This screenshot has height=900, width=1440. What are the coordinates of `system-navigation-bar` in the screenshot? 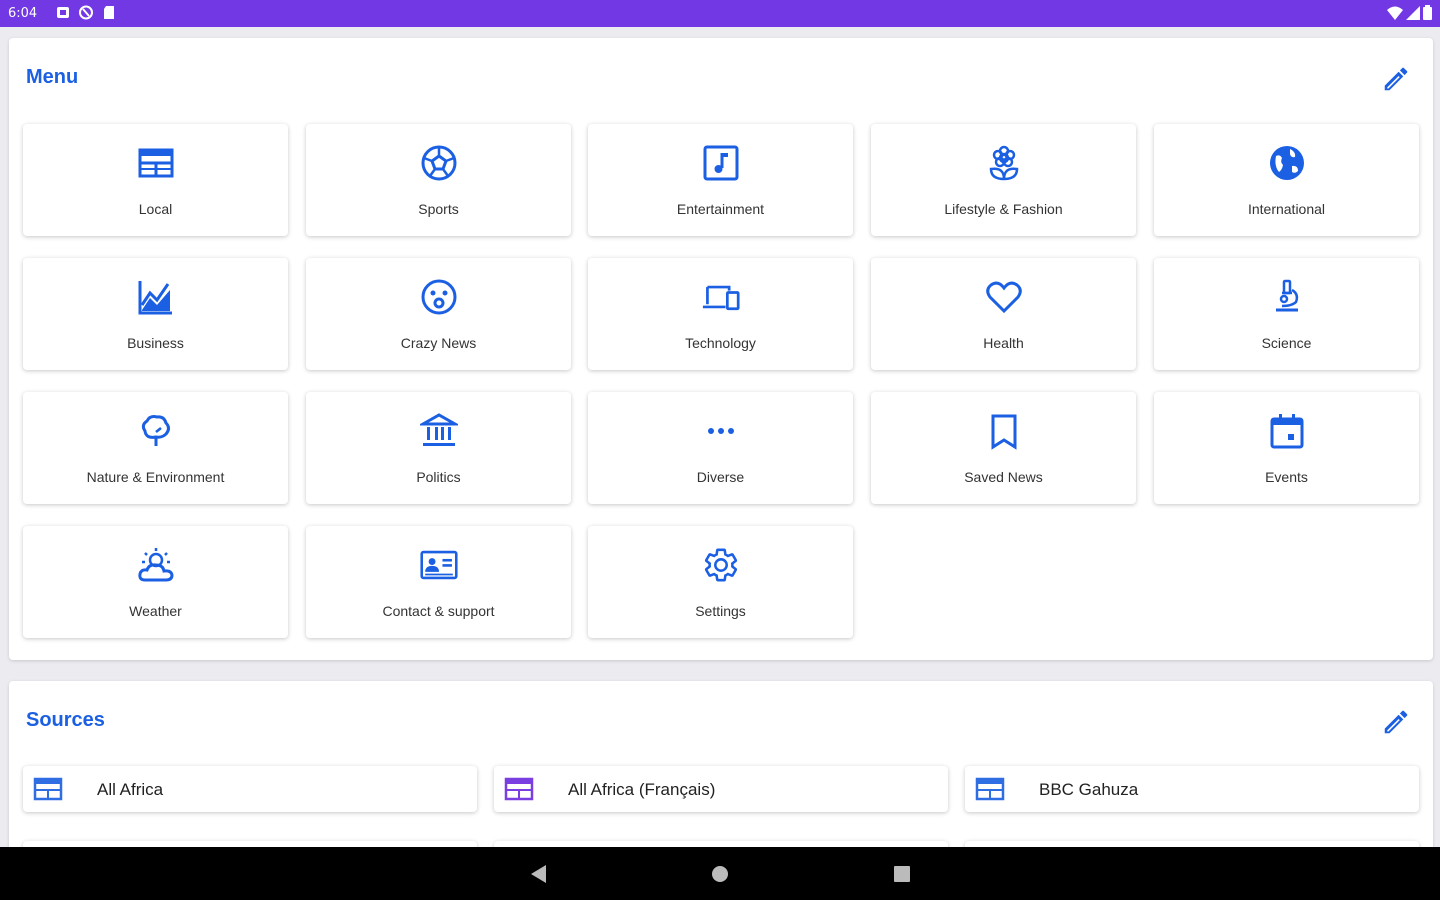 It's located at (720, 873).